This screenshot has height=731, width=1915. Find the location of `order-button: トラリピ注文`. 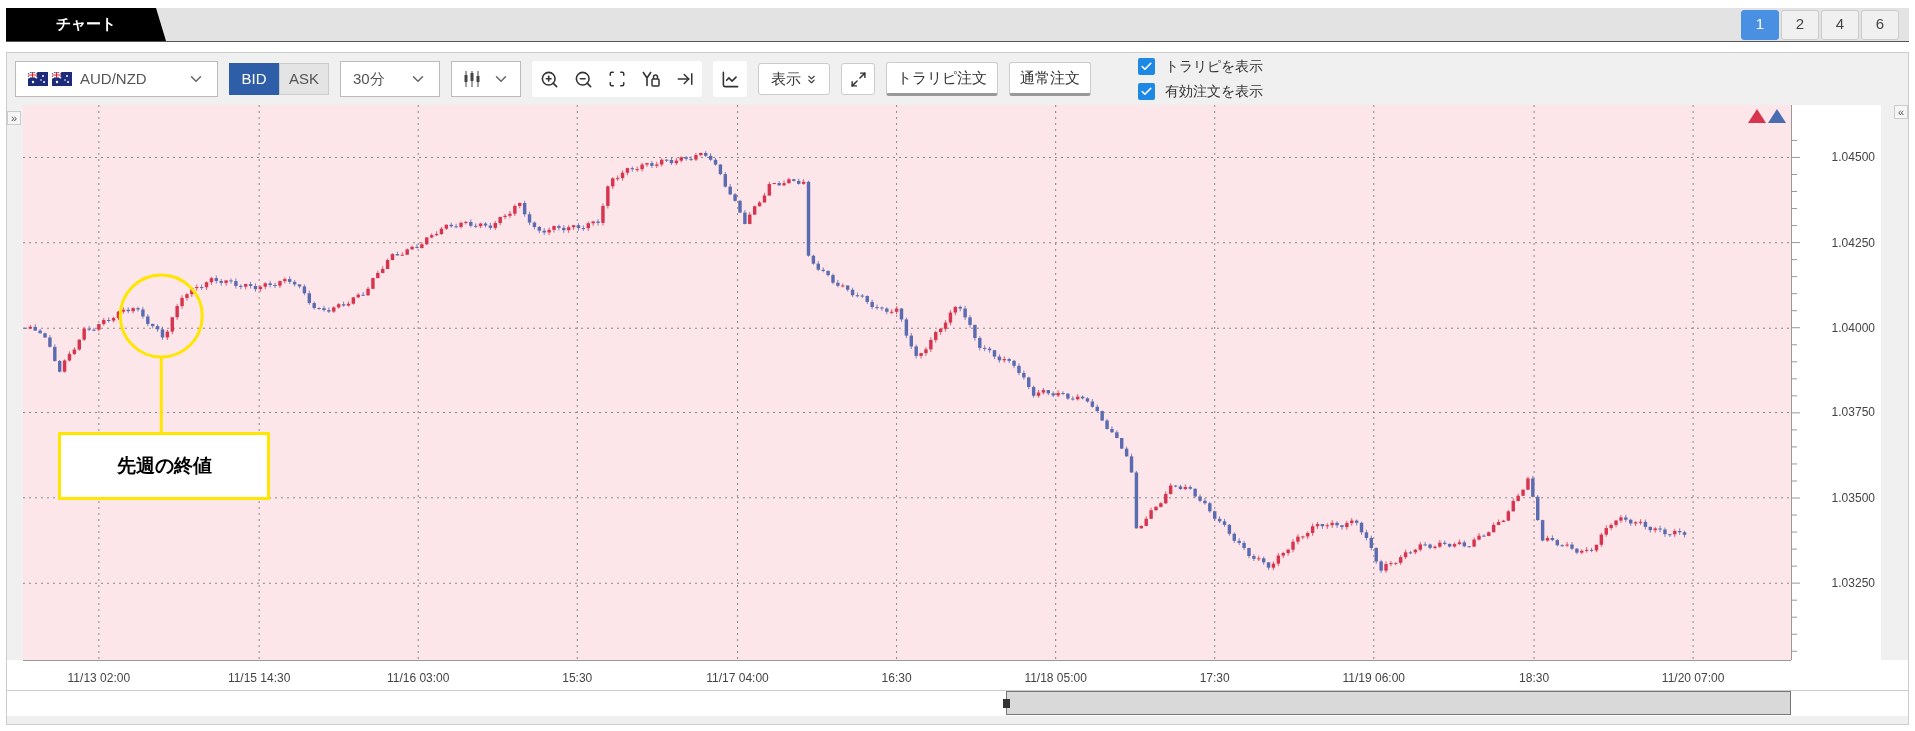

order-button: トラリピ注文 is located at coordinates (942, 79).